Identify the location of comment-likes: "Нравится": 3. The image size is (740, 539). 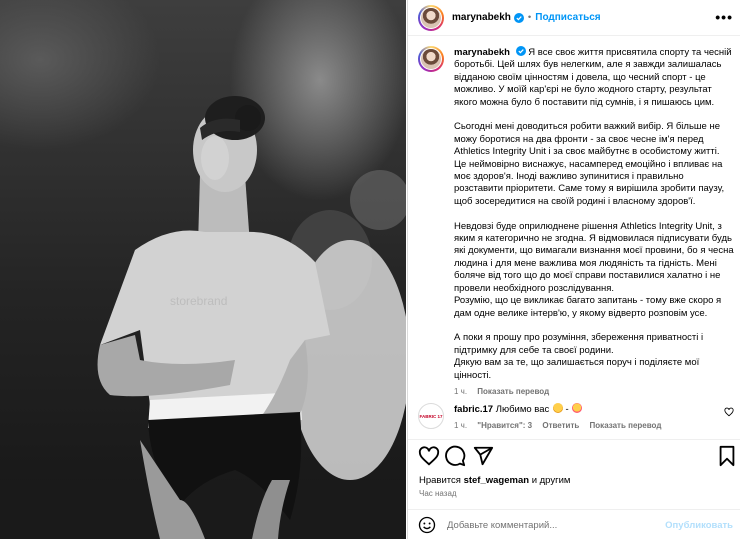
(504, 425).